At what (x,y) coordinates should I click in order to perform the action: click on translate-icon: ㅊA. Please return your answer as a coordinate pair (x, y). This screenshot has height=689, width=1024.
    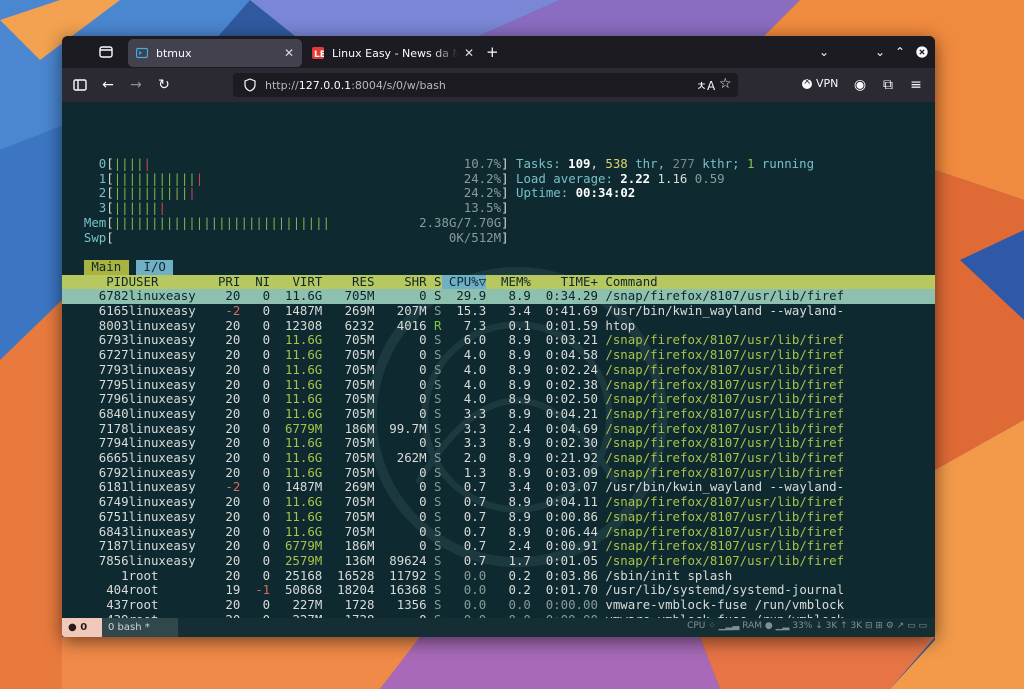
    Looking at the image, I should click on (705, 85).